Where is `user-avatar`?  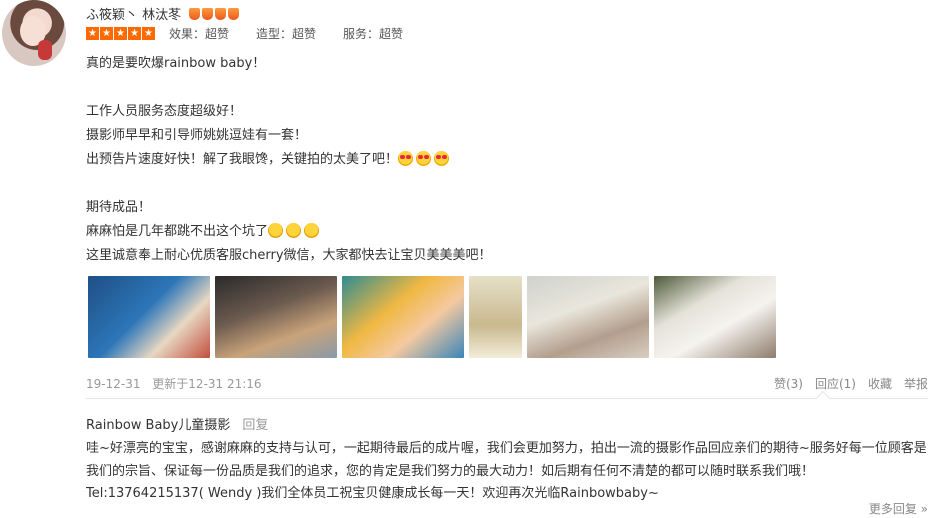
user-avatar is located at coordinates (34, 33).